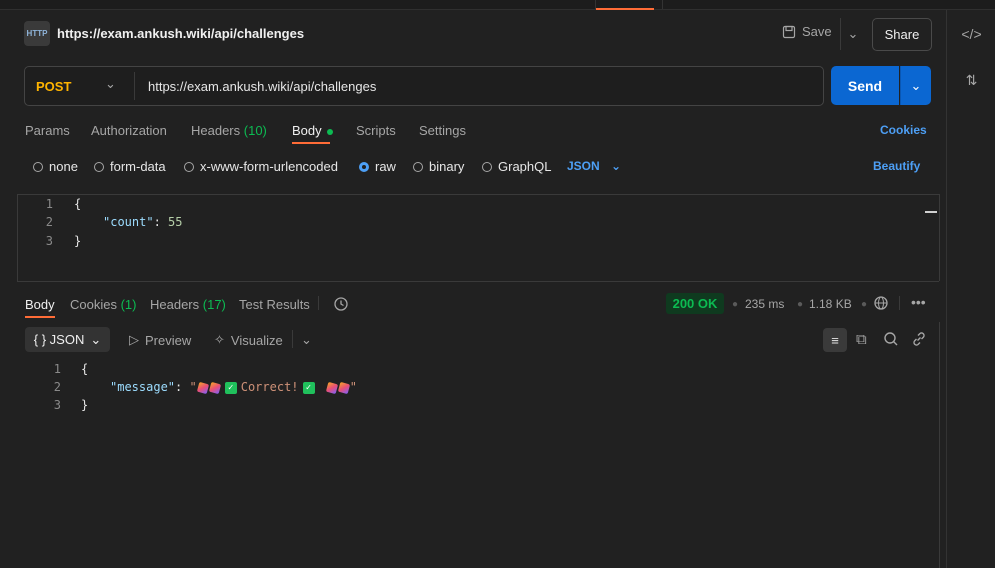  Describe the element at coordinates (134, 339) in the screenshot. I see `play-icon: ▷` at that location.